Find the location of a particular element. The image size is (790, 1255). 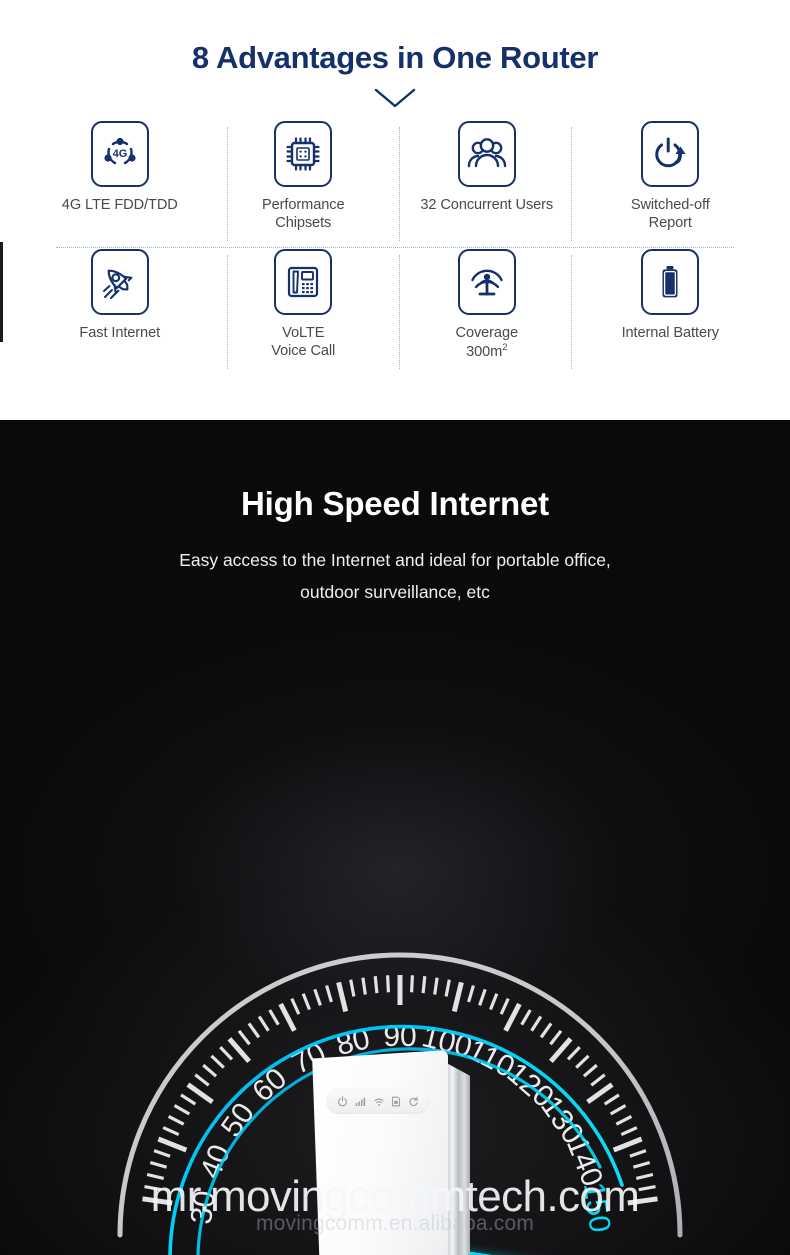

advantage-label-line2: Report is located at coordinates (670, 223).